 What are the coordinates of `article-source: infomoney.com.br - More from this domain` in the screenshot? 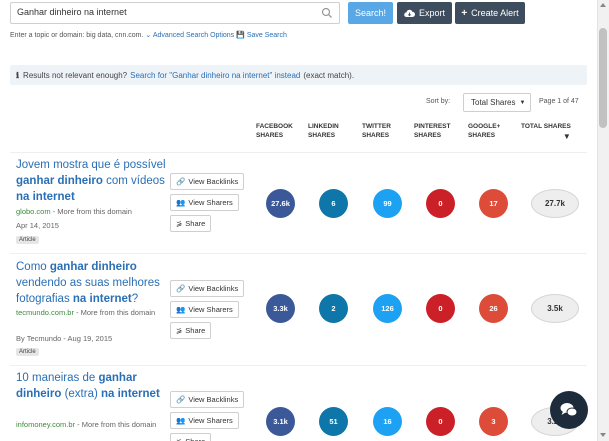 It's located at (86, 424).